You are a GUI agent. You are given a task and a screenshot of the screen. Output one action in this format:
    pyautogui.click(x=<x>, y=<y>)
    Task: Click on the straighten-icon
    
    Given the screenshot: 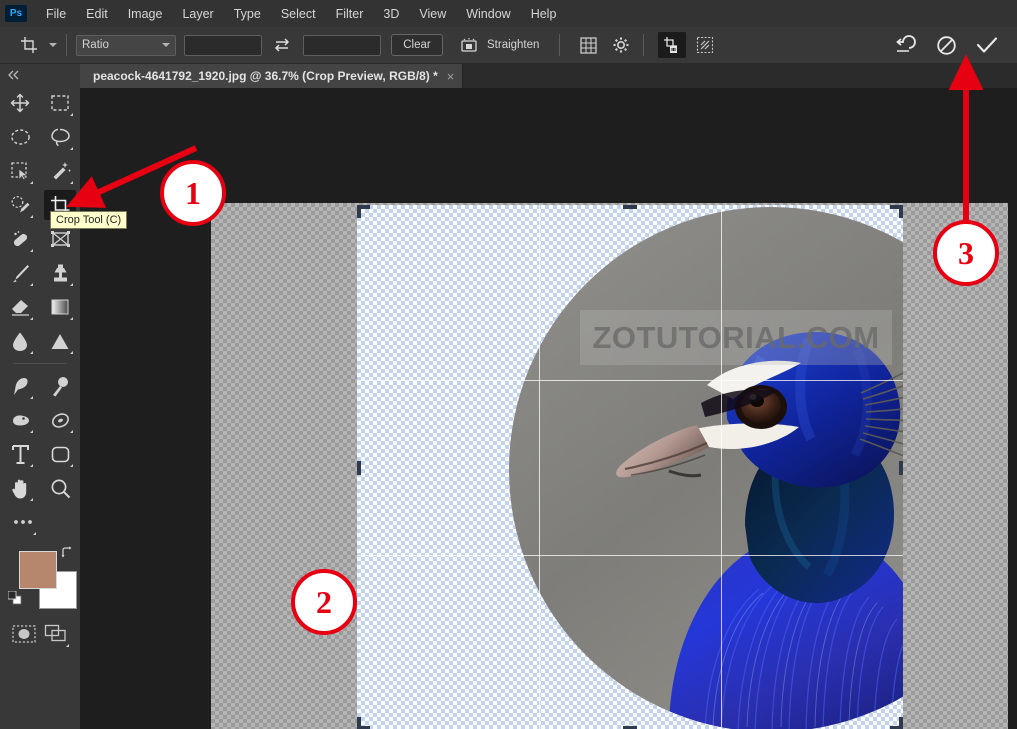 What is the action you would take?
    pyautogui.click(x=469, y=45)
    